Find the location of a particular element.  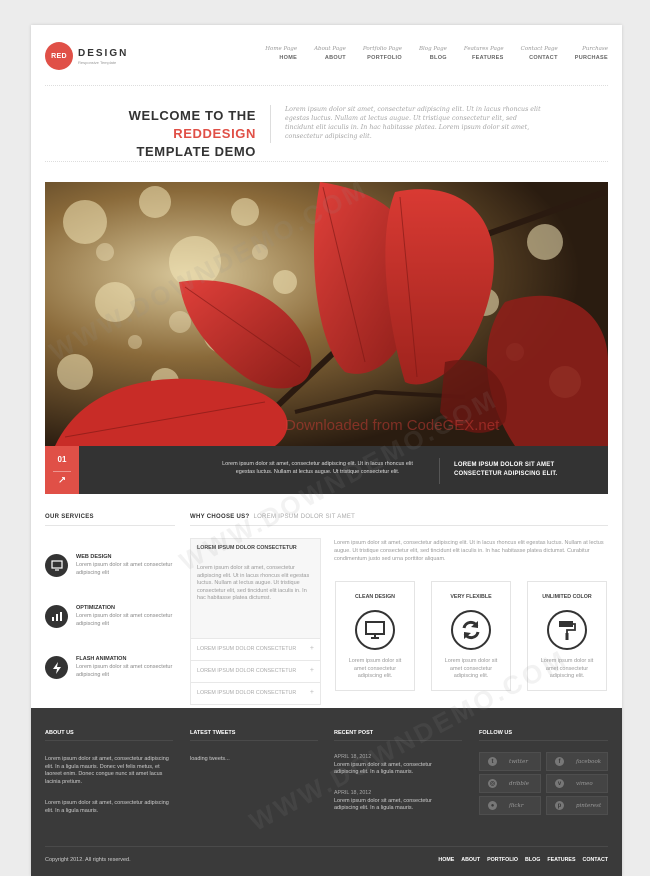

nav-item-purchase: Purchase PURCHASE is located at coordinates (591, 53).